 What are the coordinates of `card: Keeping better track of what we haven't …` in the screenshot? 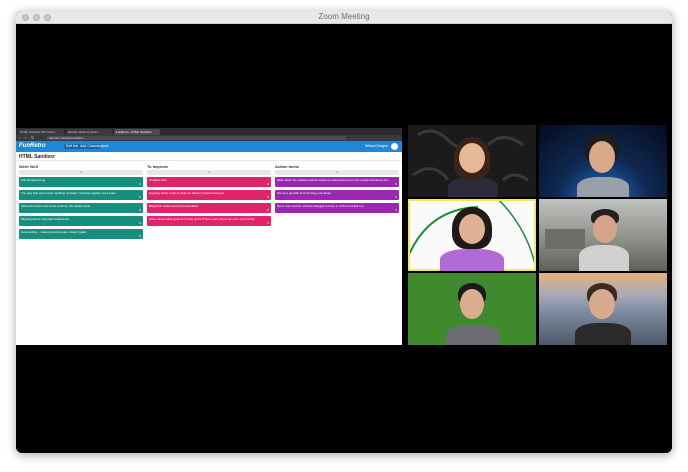 It's located at (209, 195).